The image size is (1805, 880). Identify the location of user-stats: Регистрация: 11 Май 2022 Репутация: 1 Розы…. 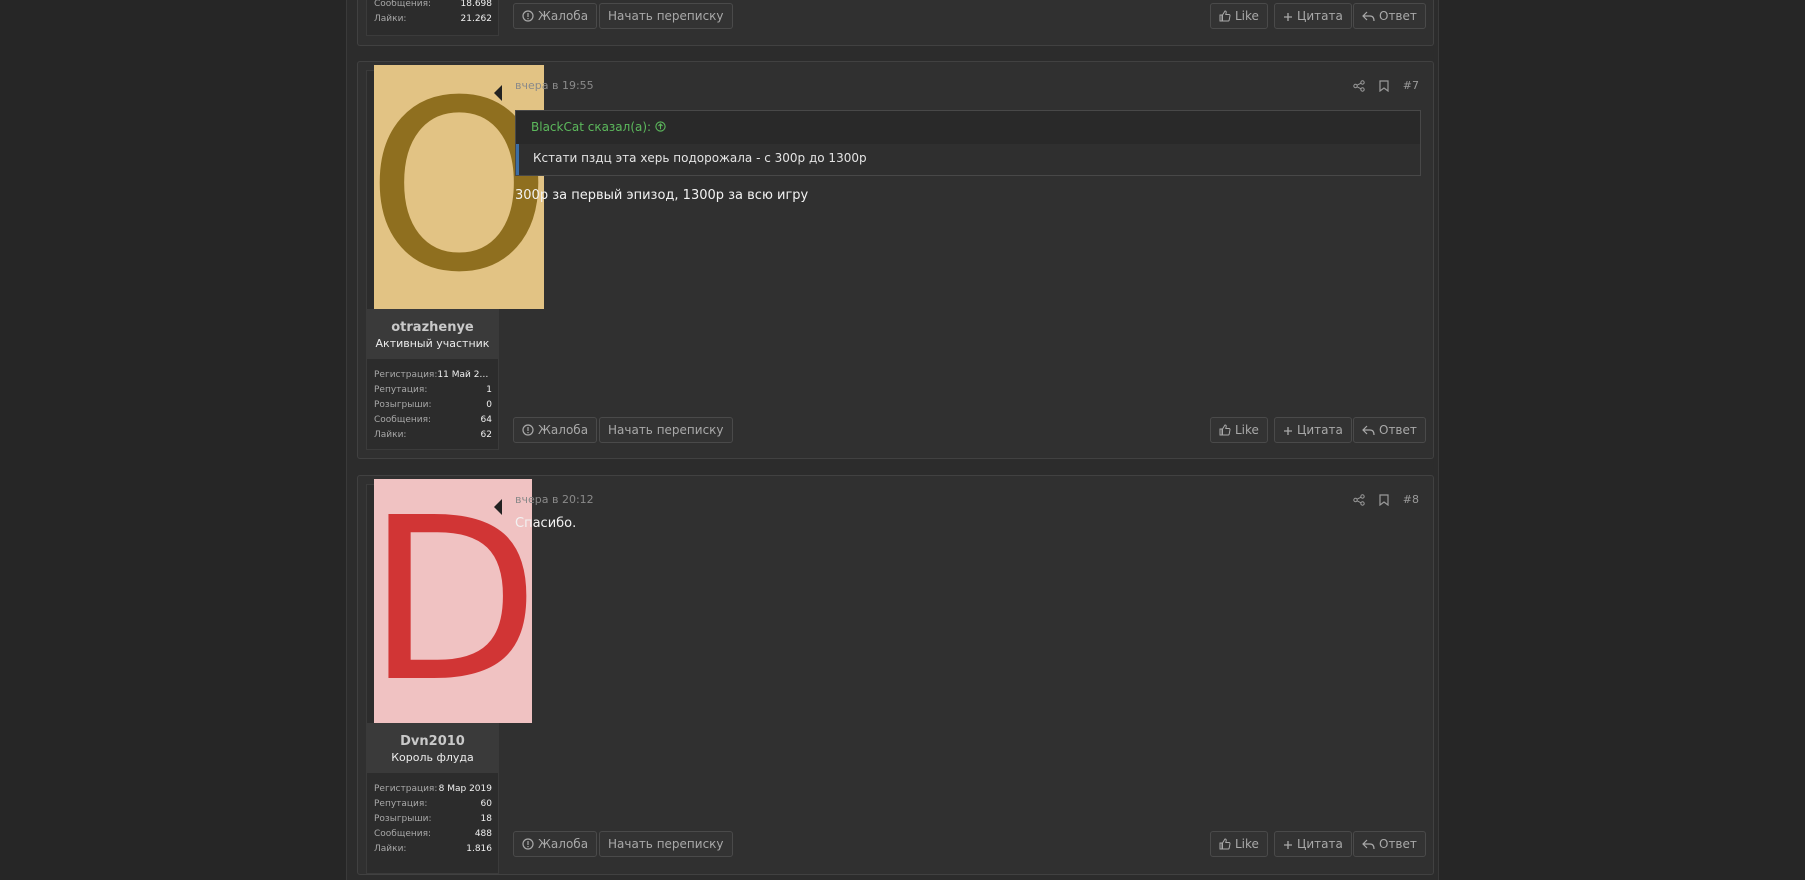
(433, 405).